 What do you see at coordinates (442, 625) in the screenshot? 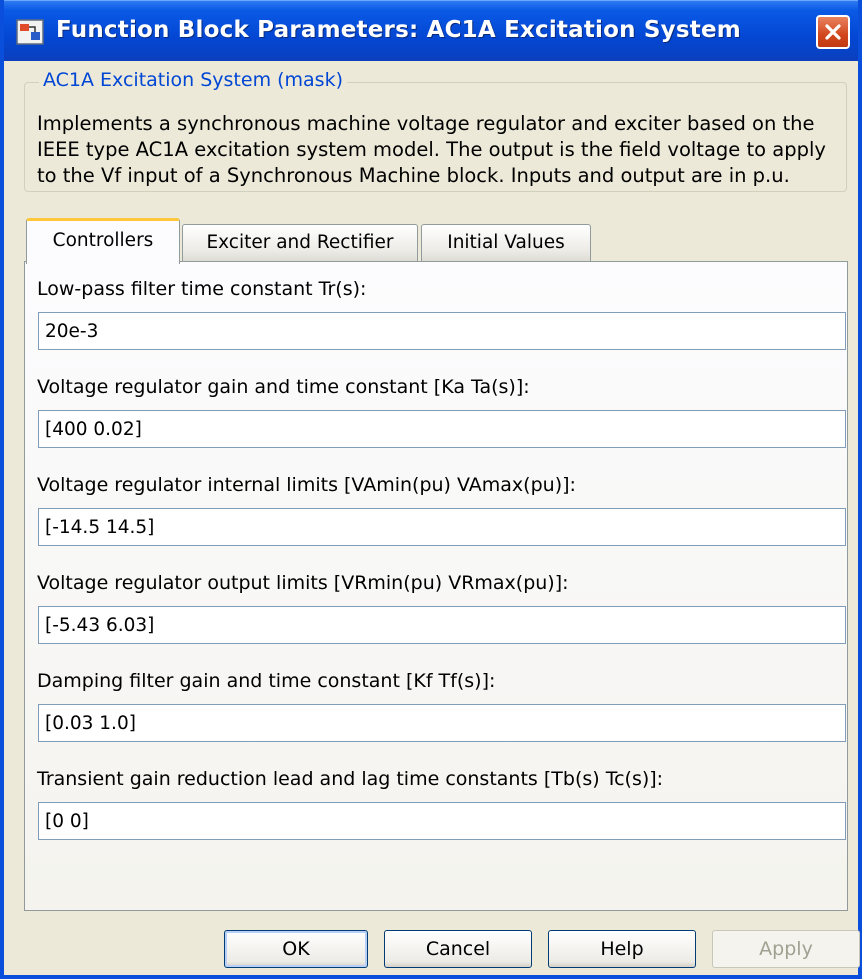
I see `param-input-vr-limits` at bounding box center [442, 625].